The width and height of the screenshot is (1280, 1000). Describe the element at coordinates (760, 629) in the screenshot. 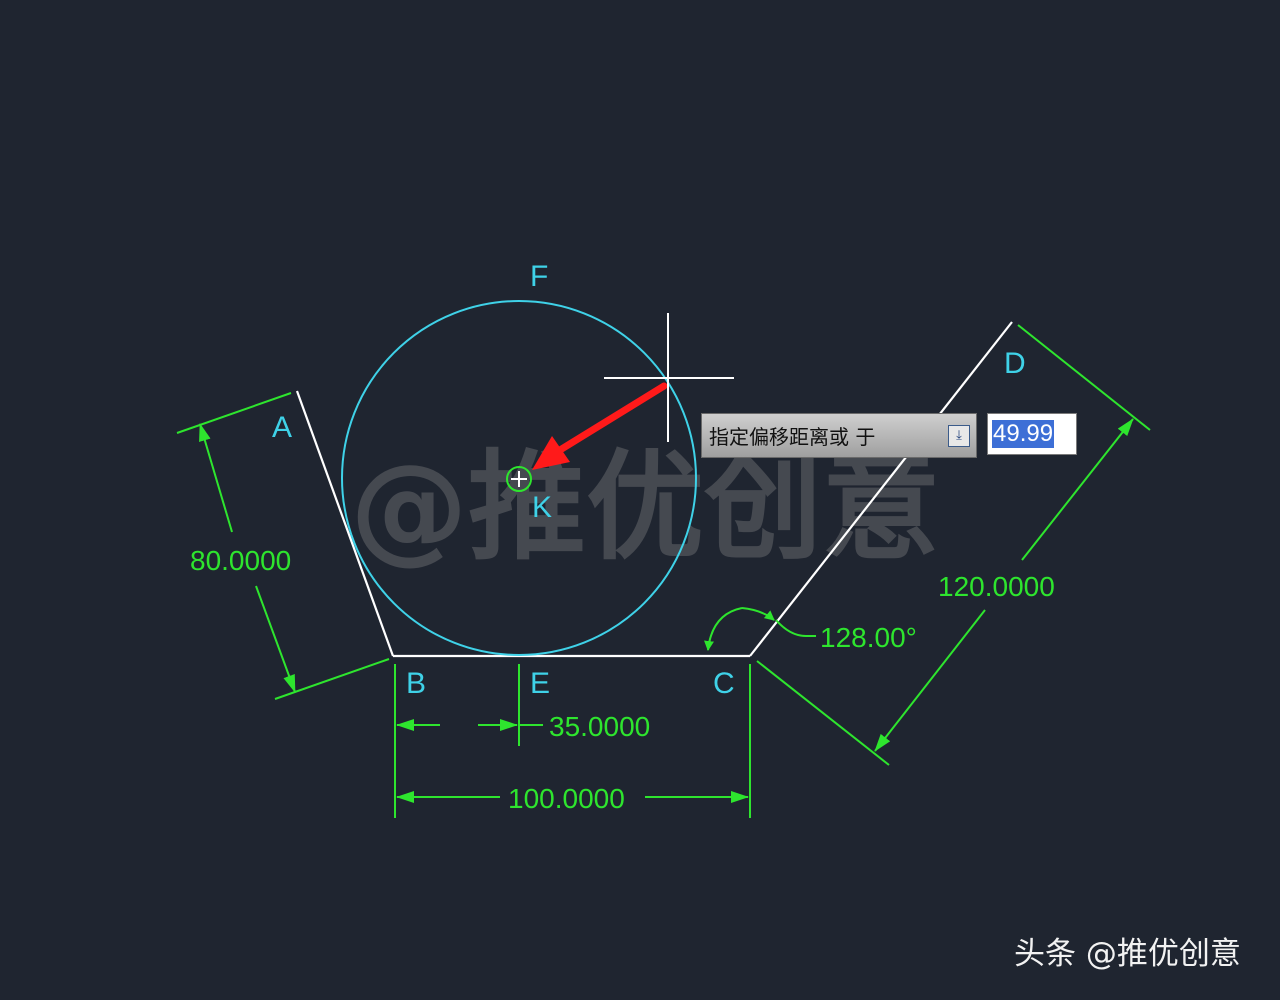

I see `dimension-angle` at that location.